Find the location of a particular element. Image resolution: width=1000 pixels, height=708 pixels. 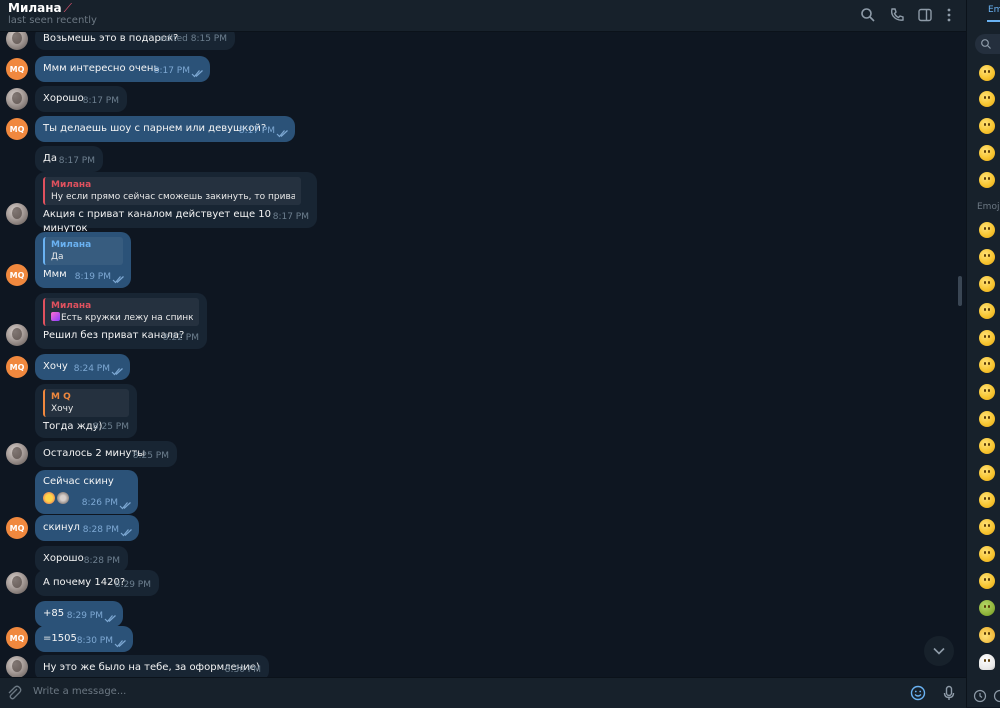

emoji-panel: Emoji Emoji is located at coordinates (983, 353).